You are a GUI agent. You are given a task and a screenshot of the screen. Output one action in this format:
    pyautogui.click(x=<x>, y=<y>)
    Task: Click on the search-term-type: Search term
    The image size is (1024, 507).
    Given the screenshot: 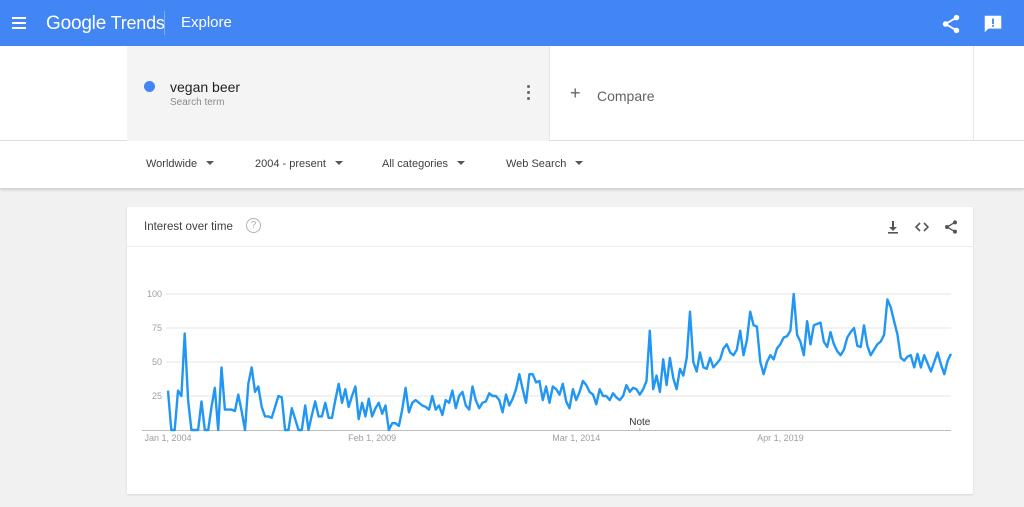 What is the action you would take?
    pyautogui.click(x=197, y=102)
    